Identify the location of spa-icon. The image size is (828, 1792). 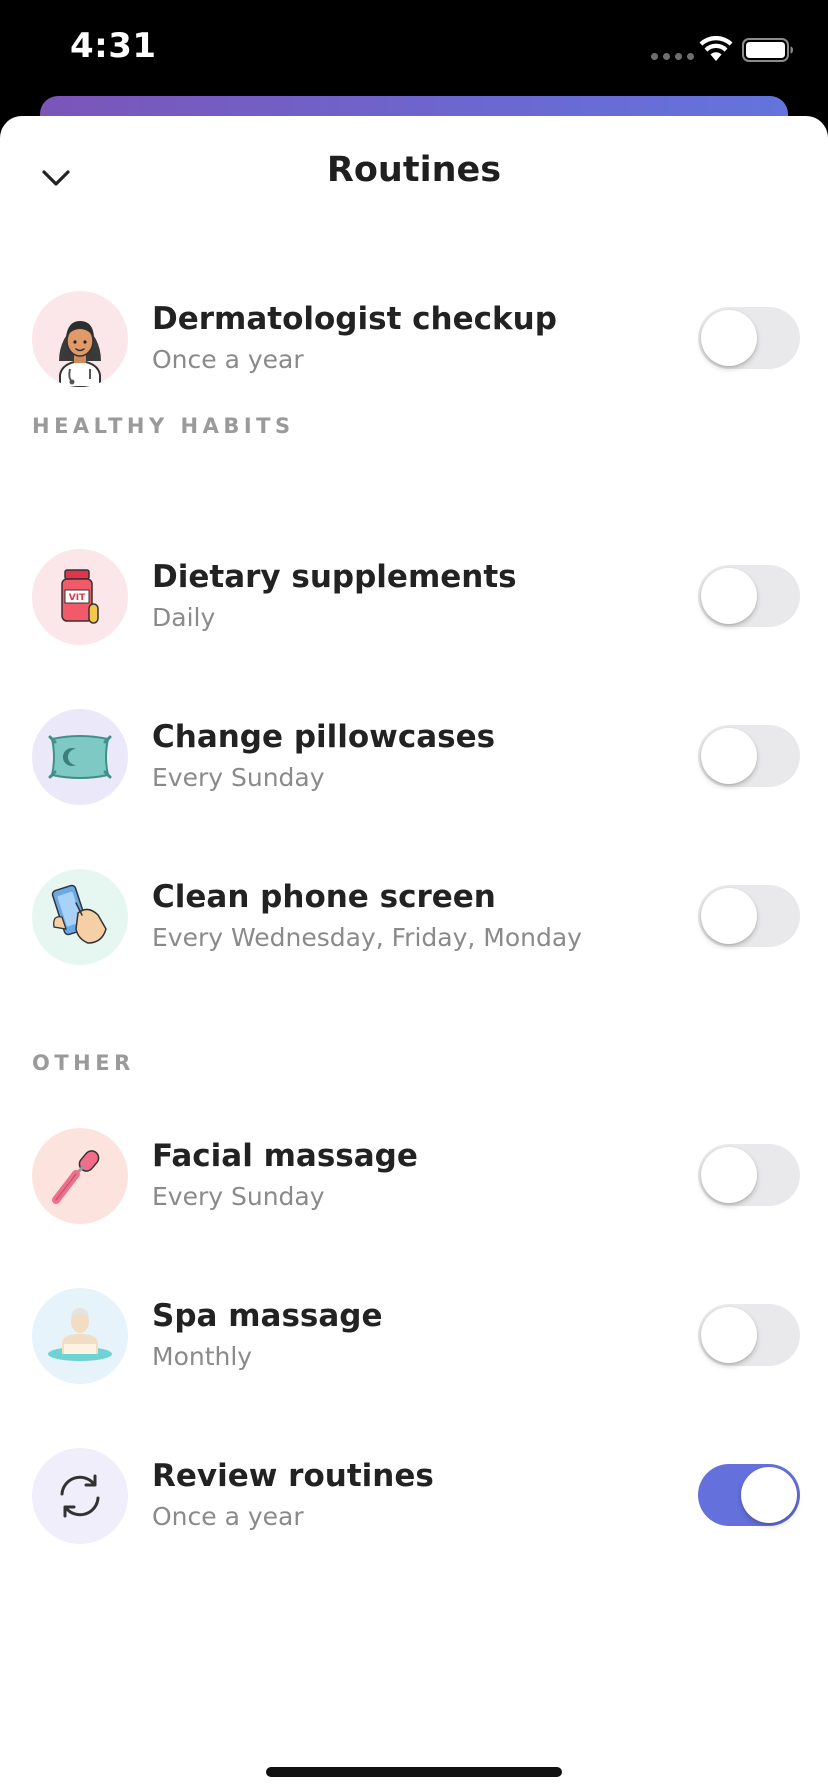
(80, 1336).